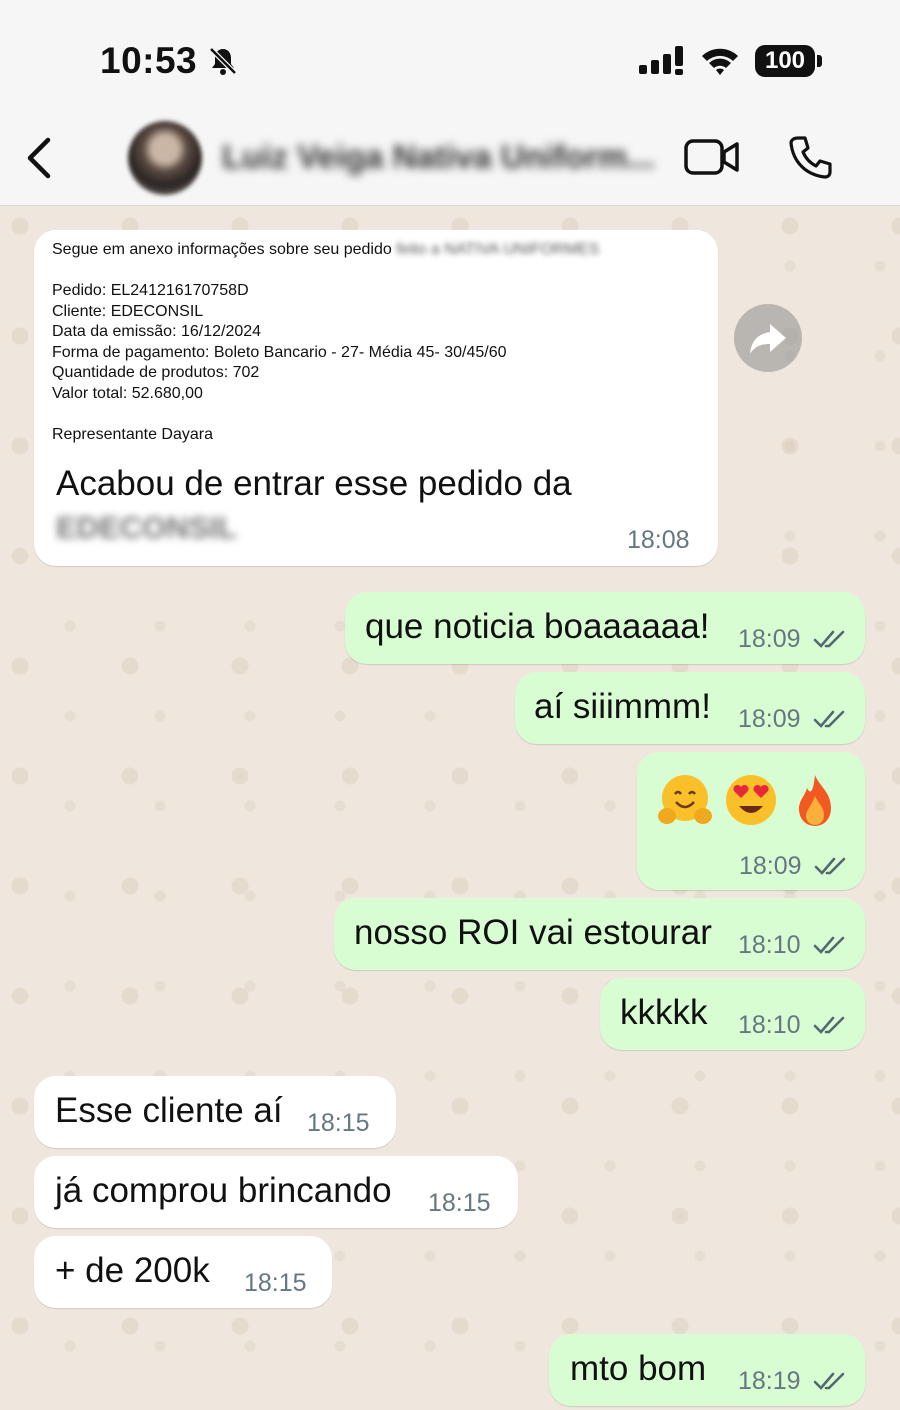 This screenshot has height=1410, width=900. What do you see at coordinates (785, 61) in the screenshot?
I see `battery-level: 100` at bounding box center [785, 61].